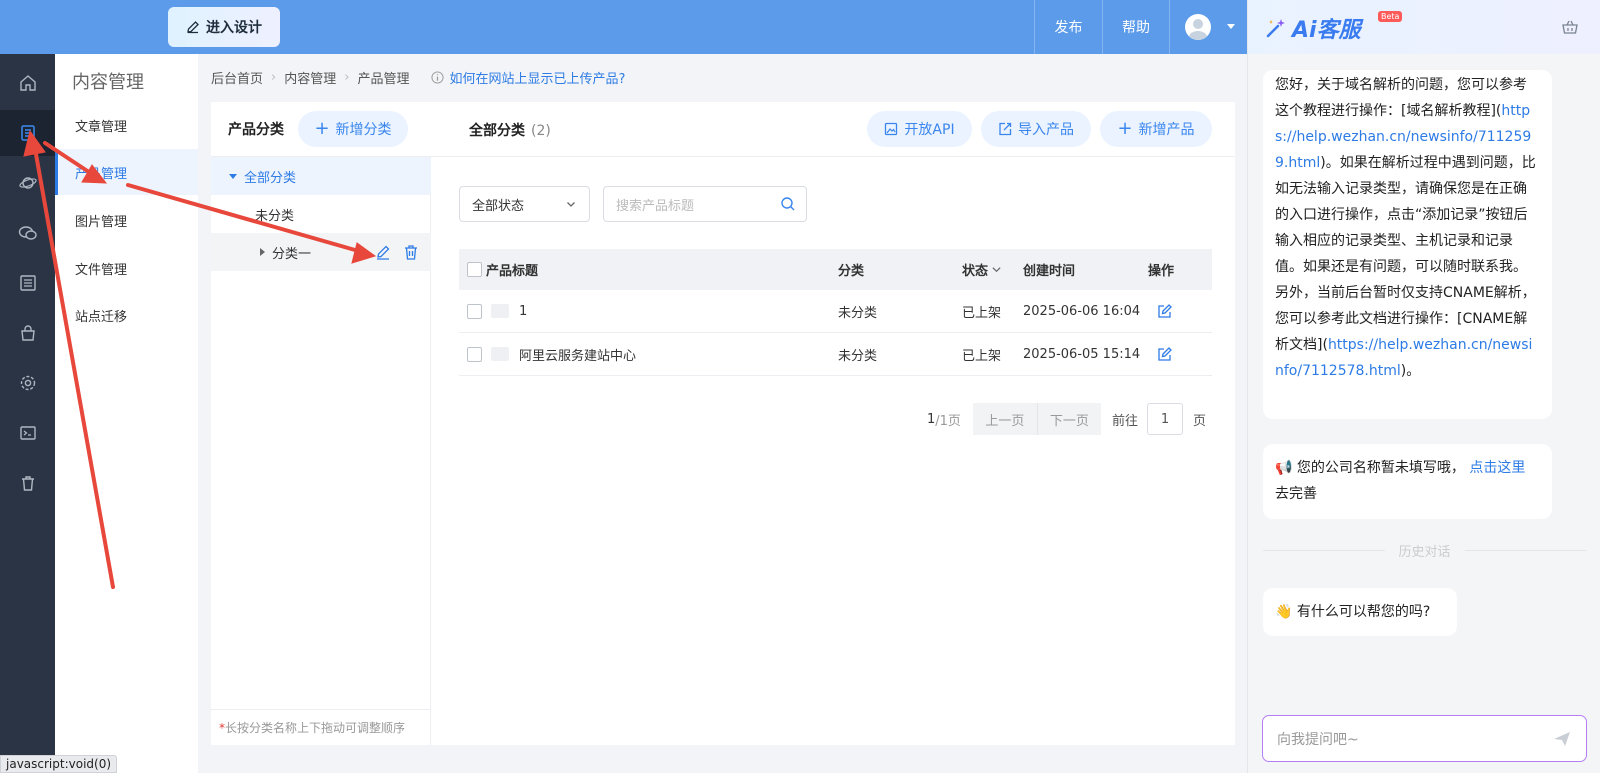 The image size is (1600, 773). What do you see at coordinates (363, 130) in the screenshot?
I see `add-category-label: 新增分类` at bounding box center [363, 130].